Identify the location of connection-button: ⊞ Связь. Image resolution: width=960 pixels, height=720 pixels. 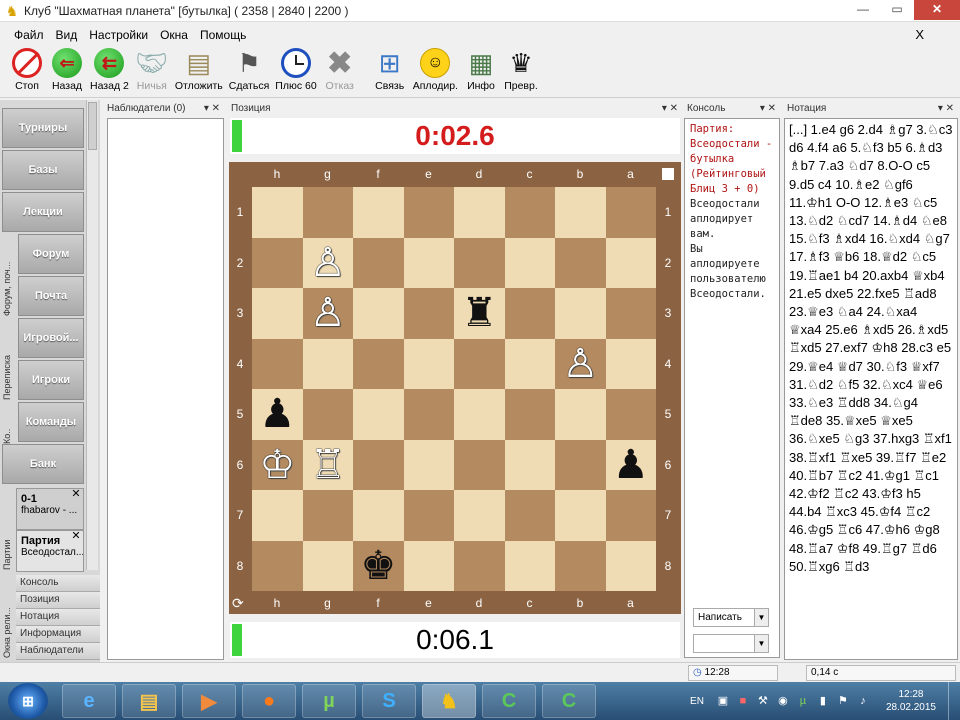
(390, 69).